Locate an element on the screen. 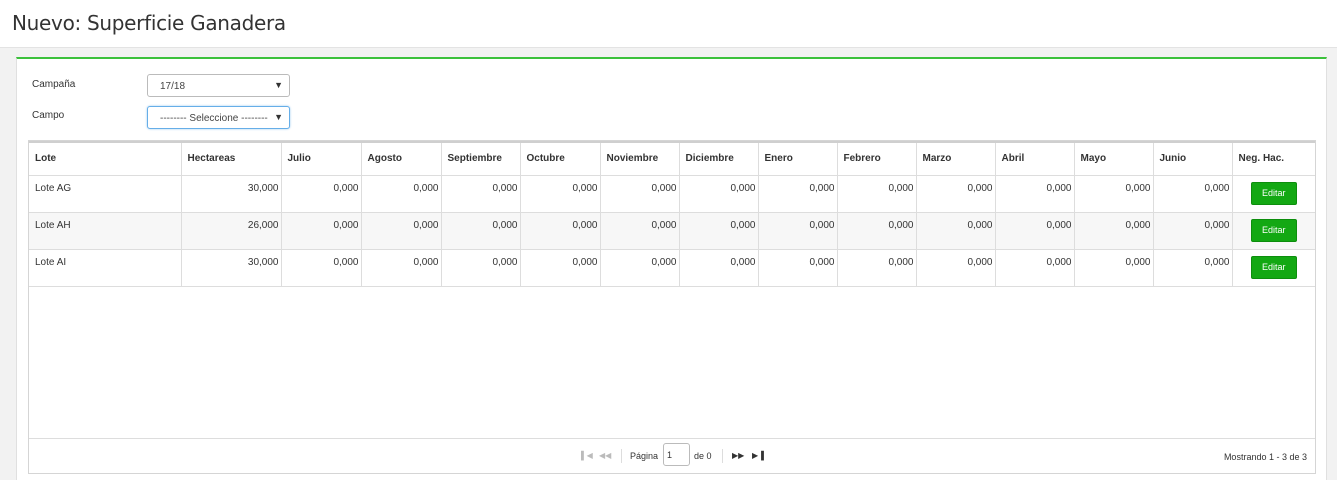  col-header-septiembre: Septiembre is located at coordinates (481, 158).